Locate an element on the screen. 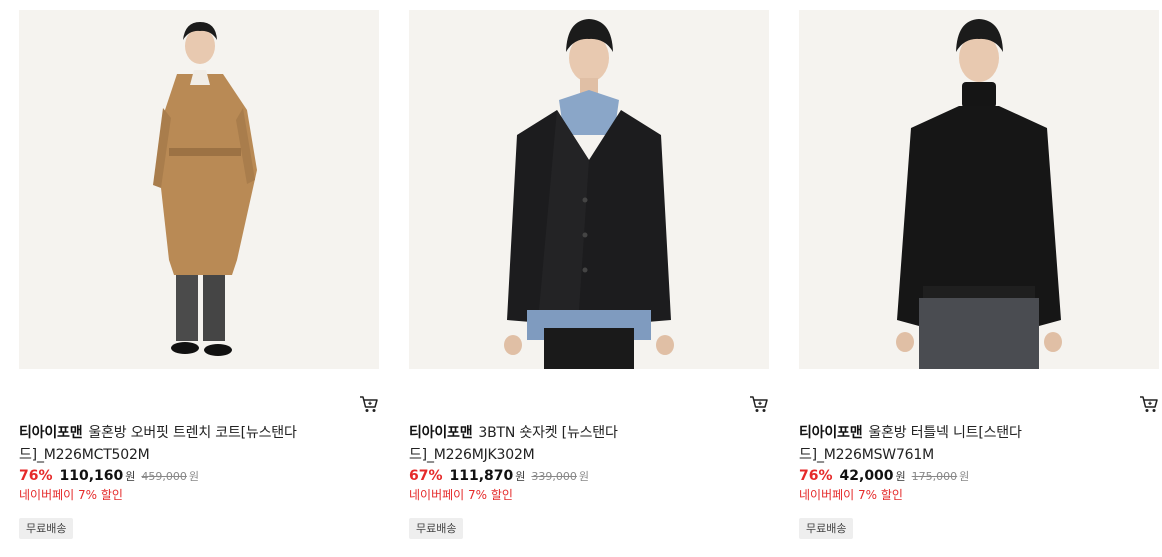  discount-rate: 67% is located at coordinates (426, 476).